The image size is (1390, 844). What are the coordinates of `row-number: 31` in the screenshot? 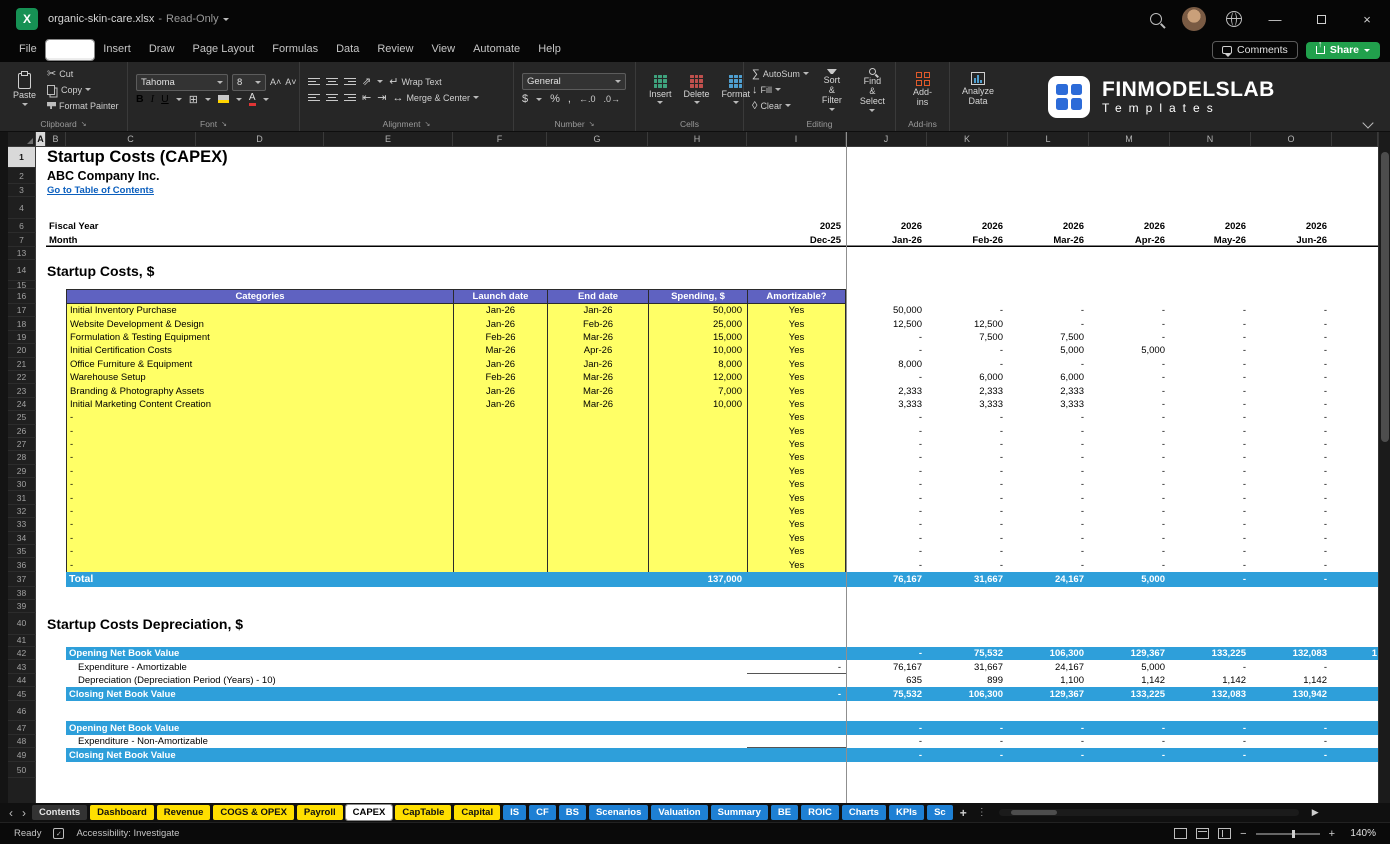 It's located at (22, 498).